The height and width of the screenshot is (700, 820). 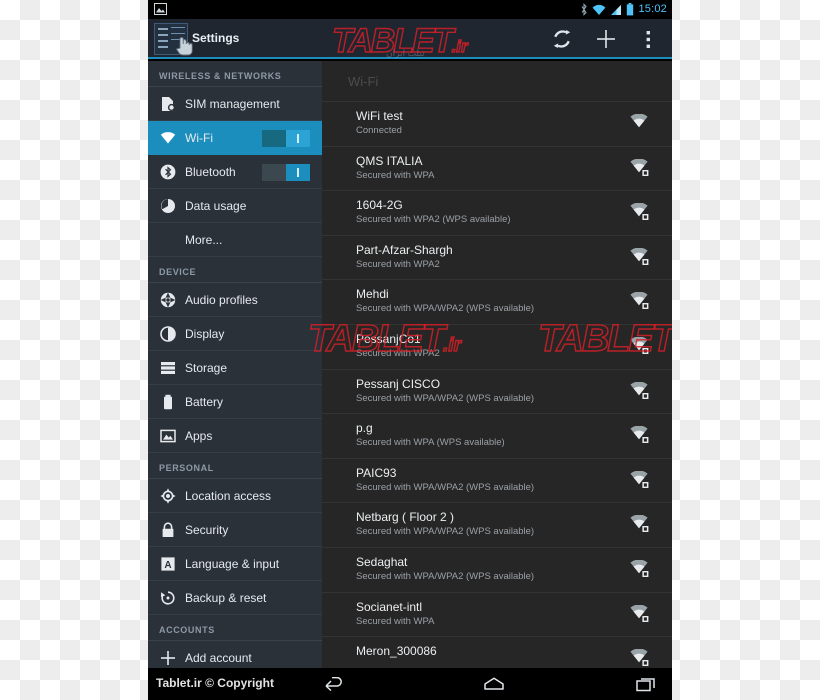 What do you see at coordinates (235, 530) in the screenshot?
I see `sidebar-item-security: Security` at bounding box center [235, 530].